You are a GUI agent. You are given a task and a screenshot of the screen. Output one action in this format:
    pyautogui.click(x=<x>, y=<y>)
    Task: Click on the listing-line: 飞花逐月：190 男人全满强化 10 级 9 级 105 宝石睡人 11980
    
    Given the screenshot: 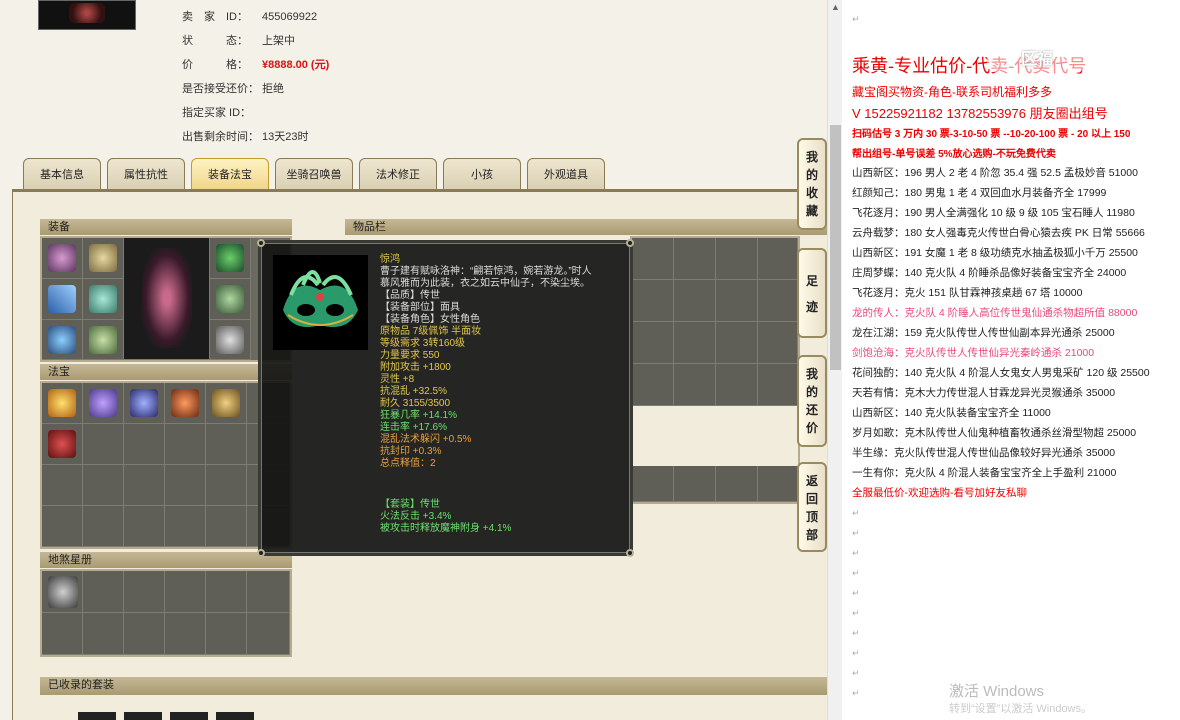 What is the action you would take?
    pyautogui.click(x=993, y=213)
    